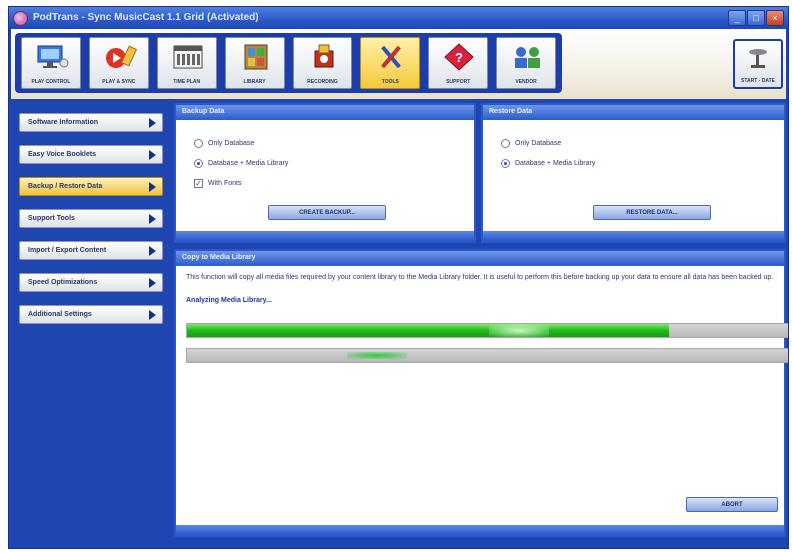 This screenshot has width=792, height=553. What do you see at coordinates (60, 314) in the screenshot?
I see `sidebar-item-label: Additional Settings` at bounding box center [60, 314].